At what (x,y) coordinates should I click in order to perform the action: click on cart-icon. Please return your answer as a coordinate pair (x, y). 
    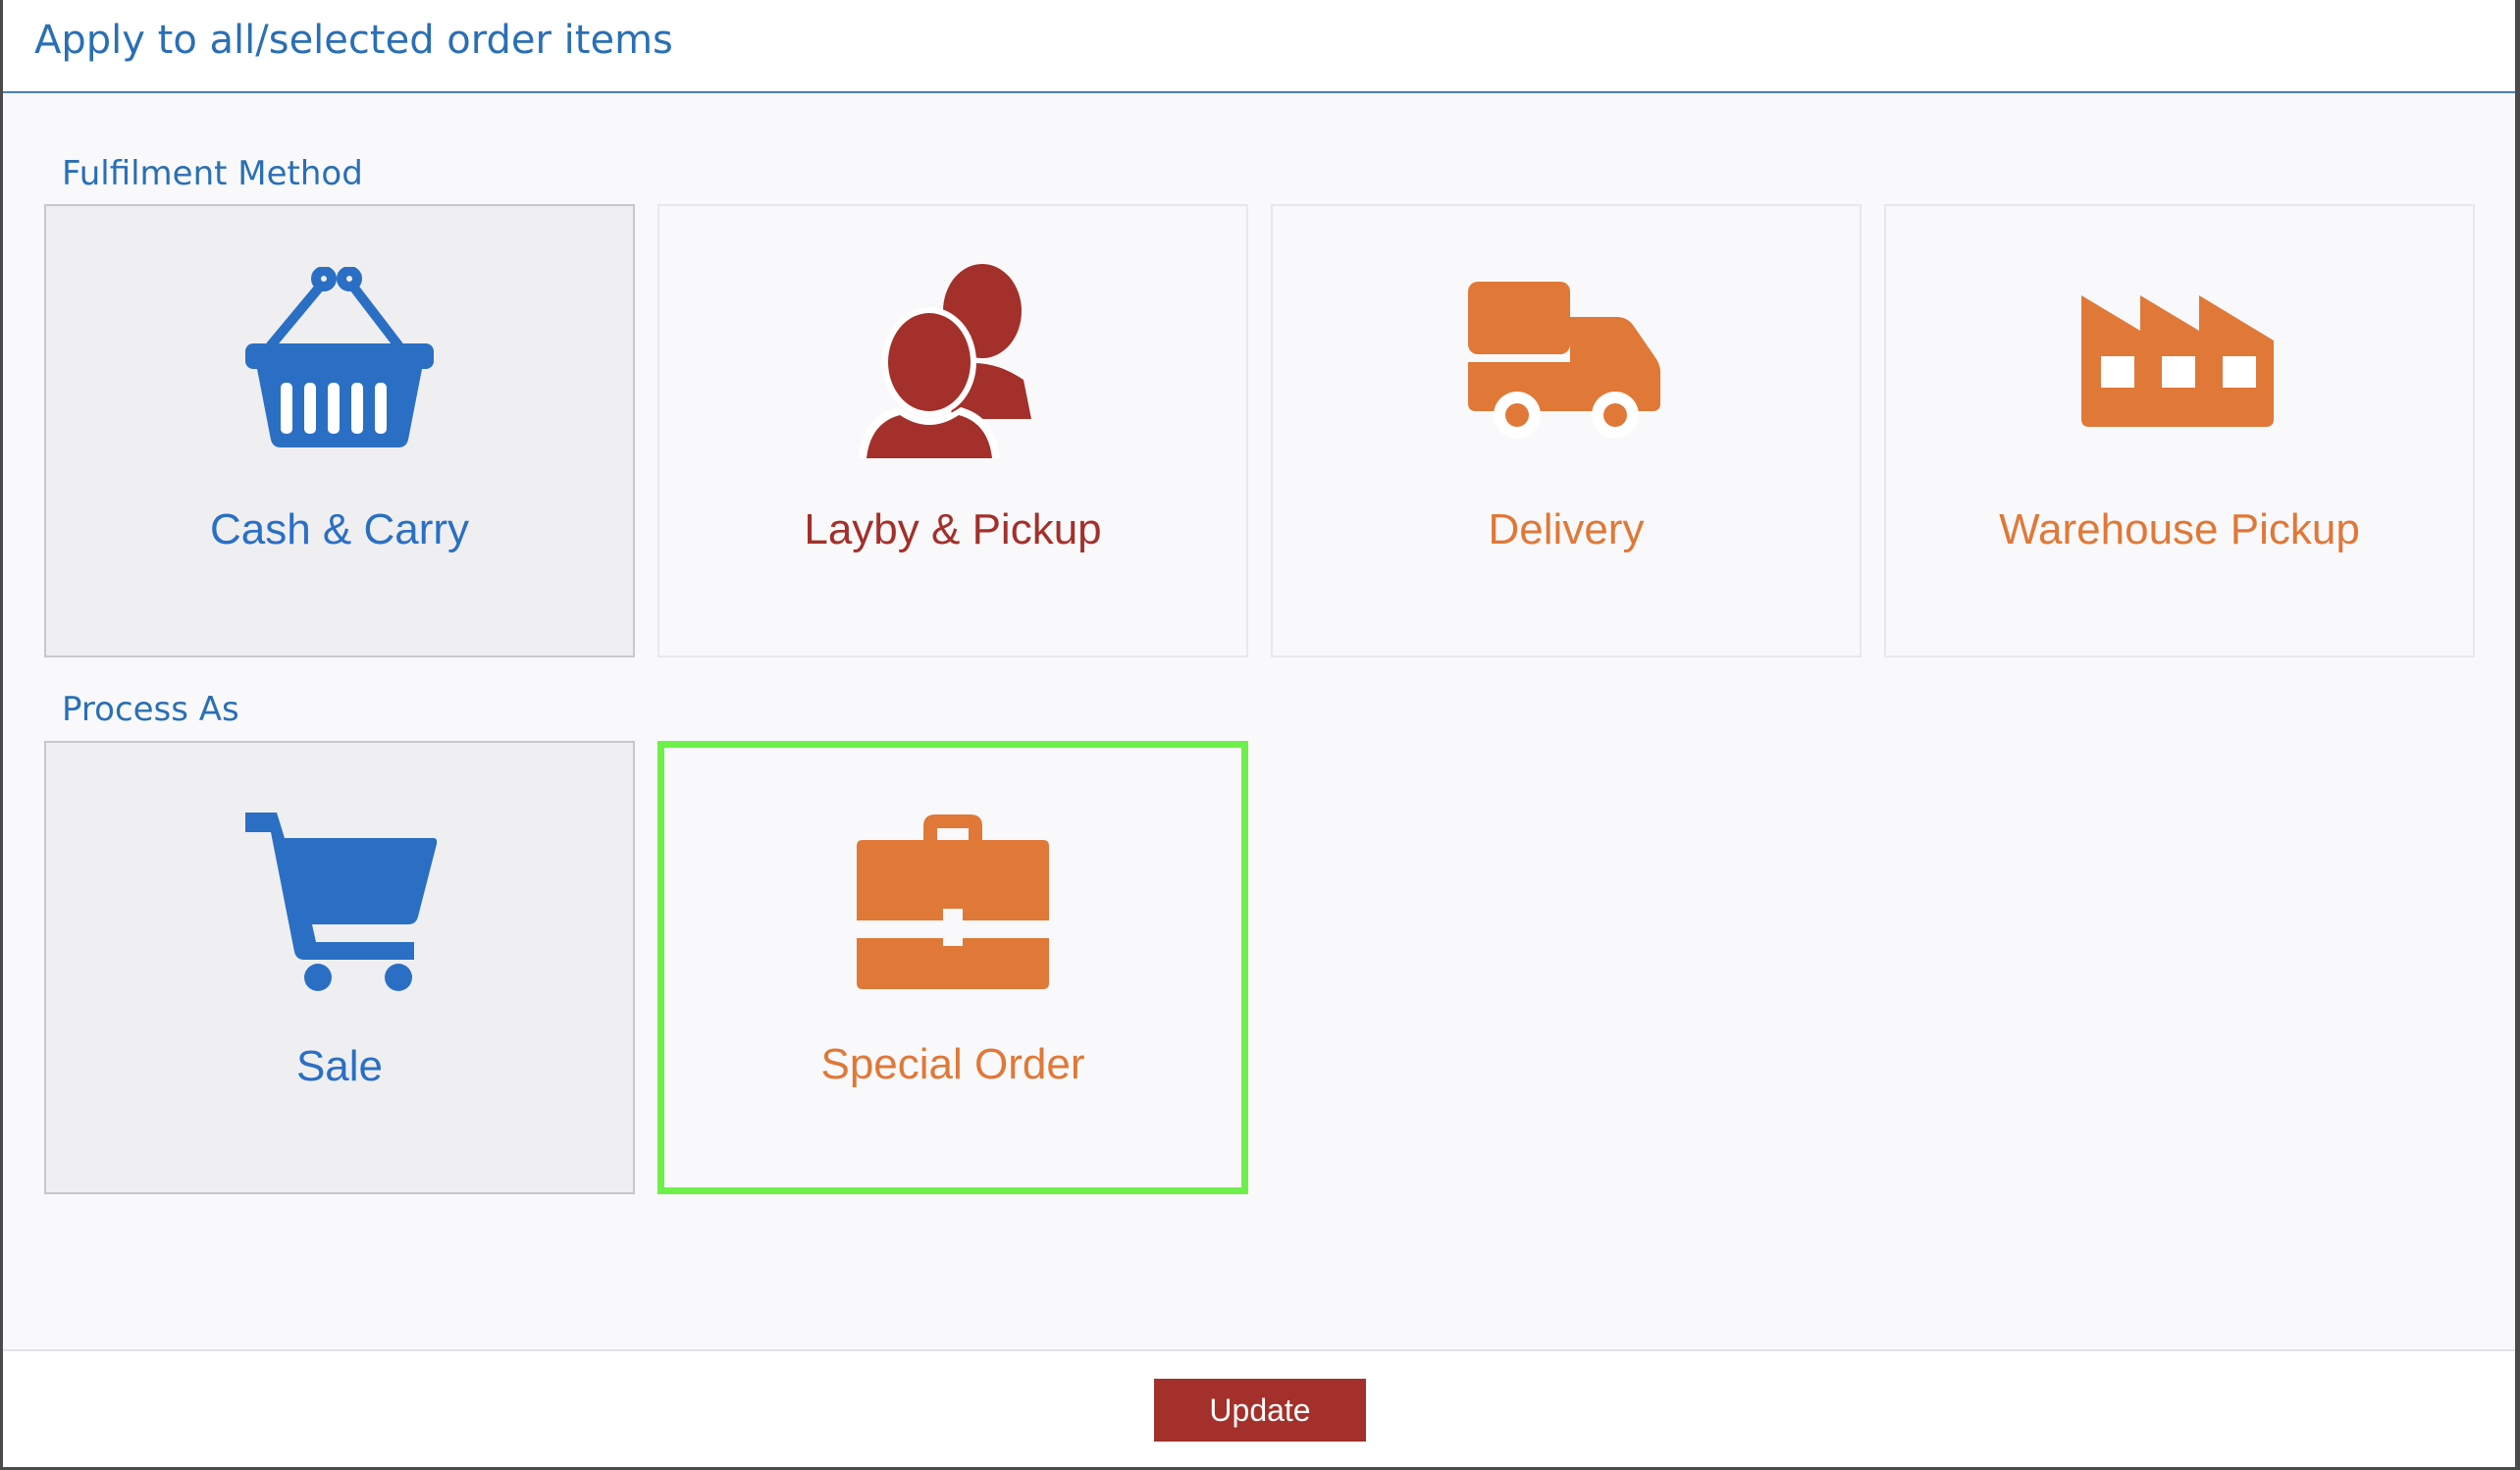
    Looking at the image, I should click on (339, 897).